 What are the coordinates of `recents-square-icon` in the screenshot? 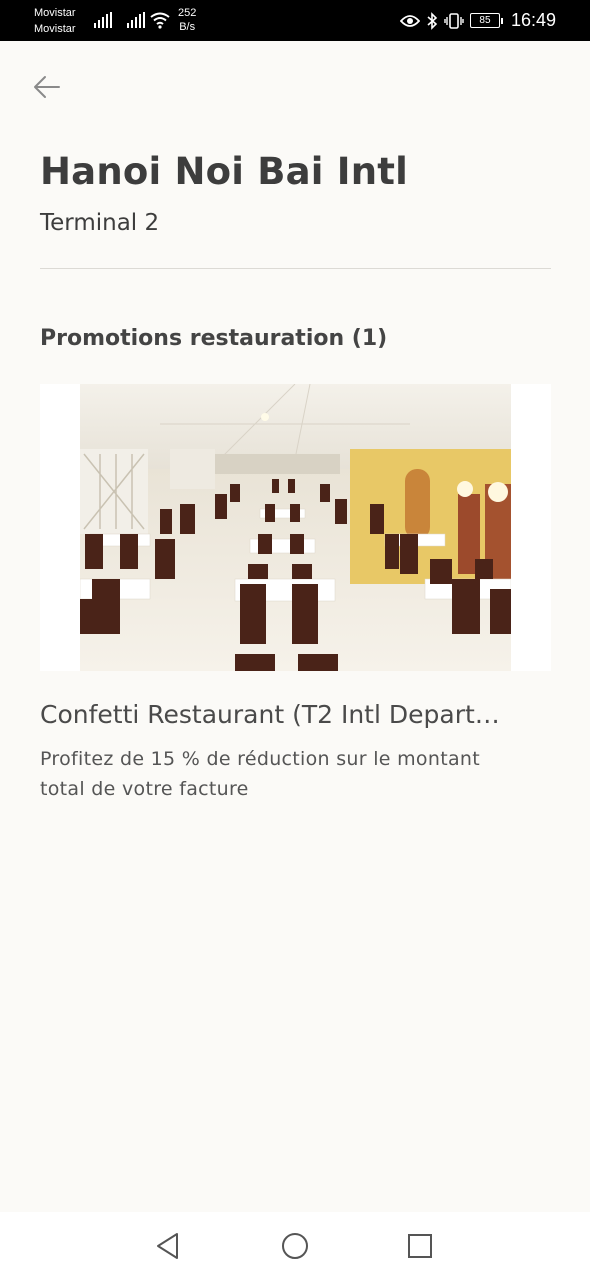 It's located at (420, 1246).